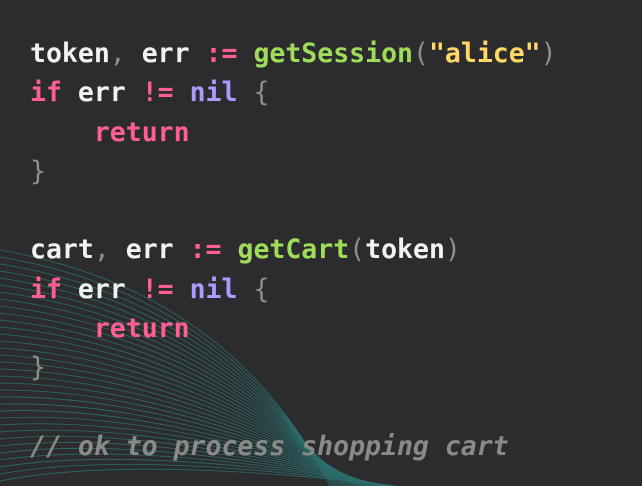 The image size is (642, 486). I want to click on comment-text: // ok to process shopping cart, so click(269, 446).